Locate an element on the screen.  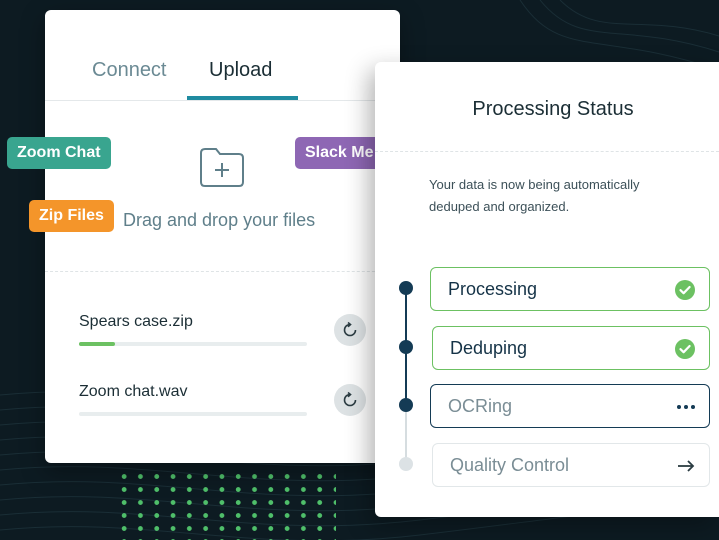
drop-zone-label: Drag and drop your files is located at coordinates (219, 220).